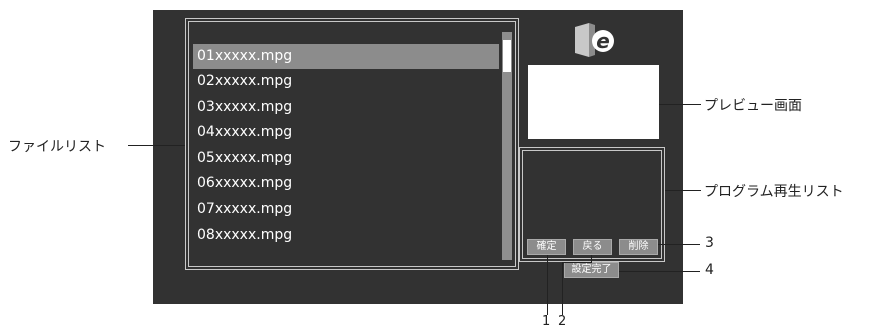  Describe the element at coordinates (346, 183) in the screenshot. I see `file-item-6: 06xxxxx.mpg` at that location.